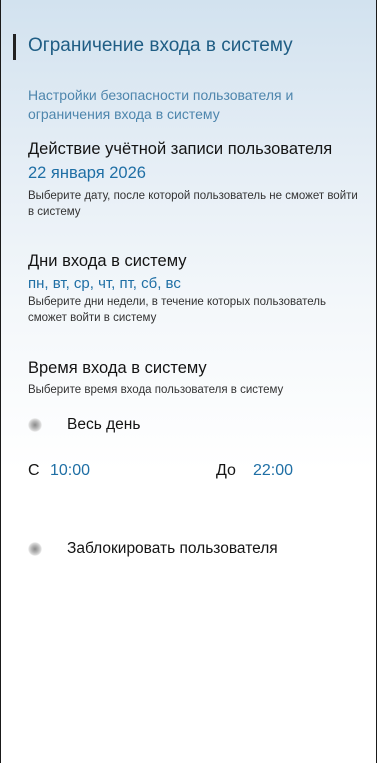  Describe the element at coordinates (226, 470) in the screenshot. I see `time-to-label: До` at that location.